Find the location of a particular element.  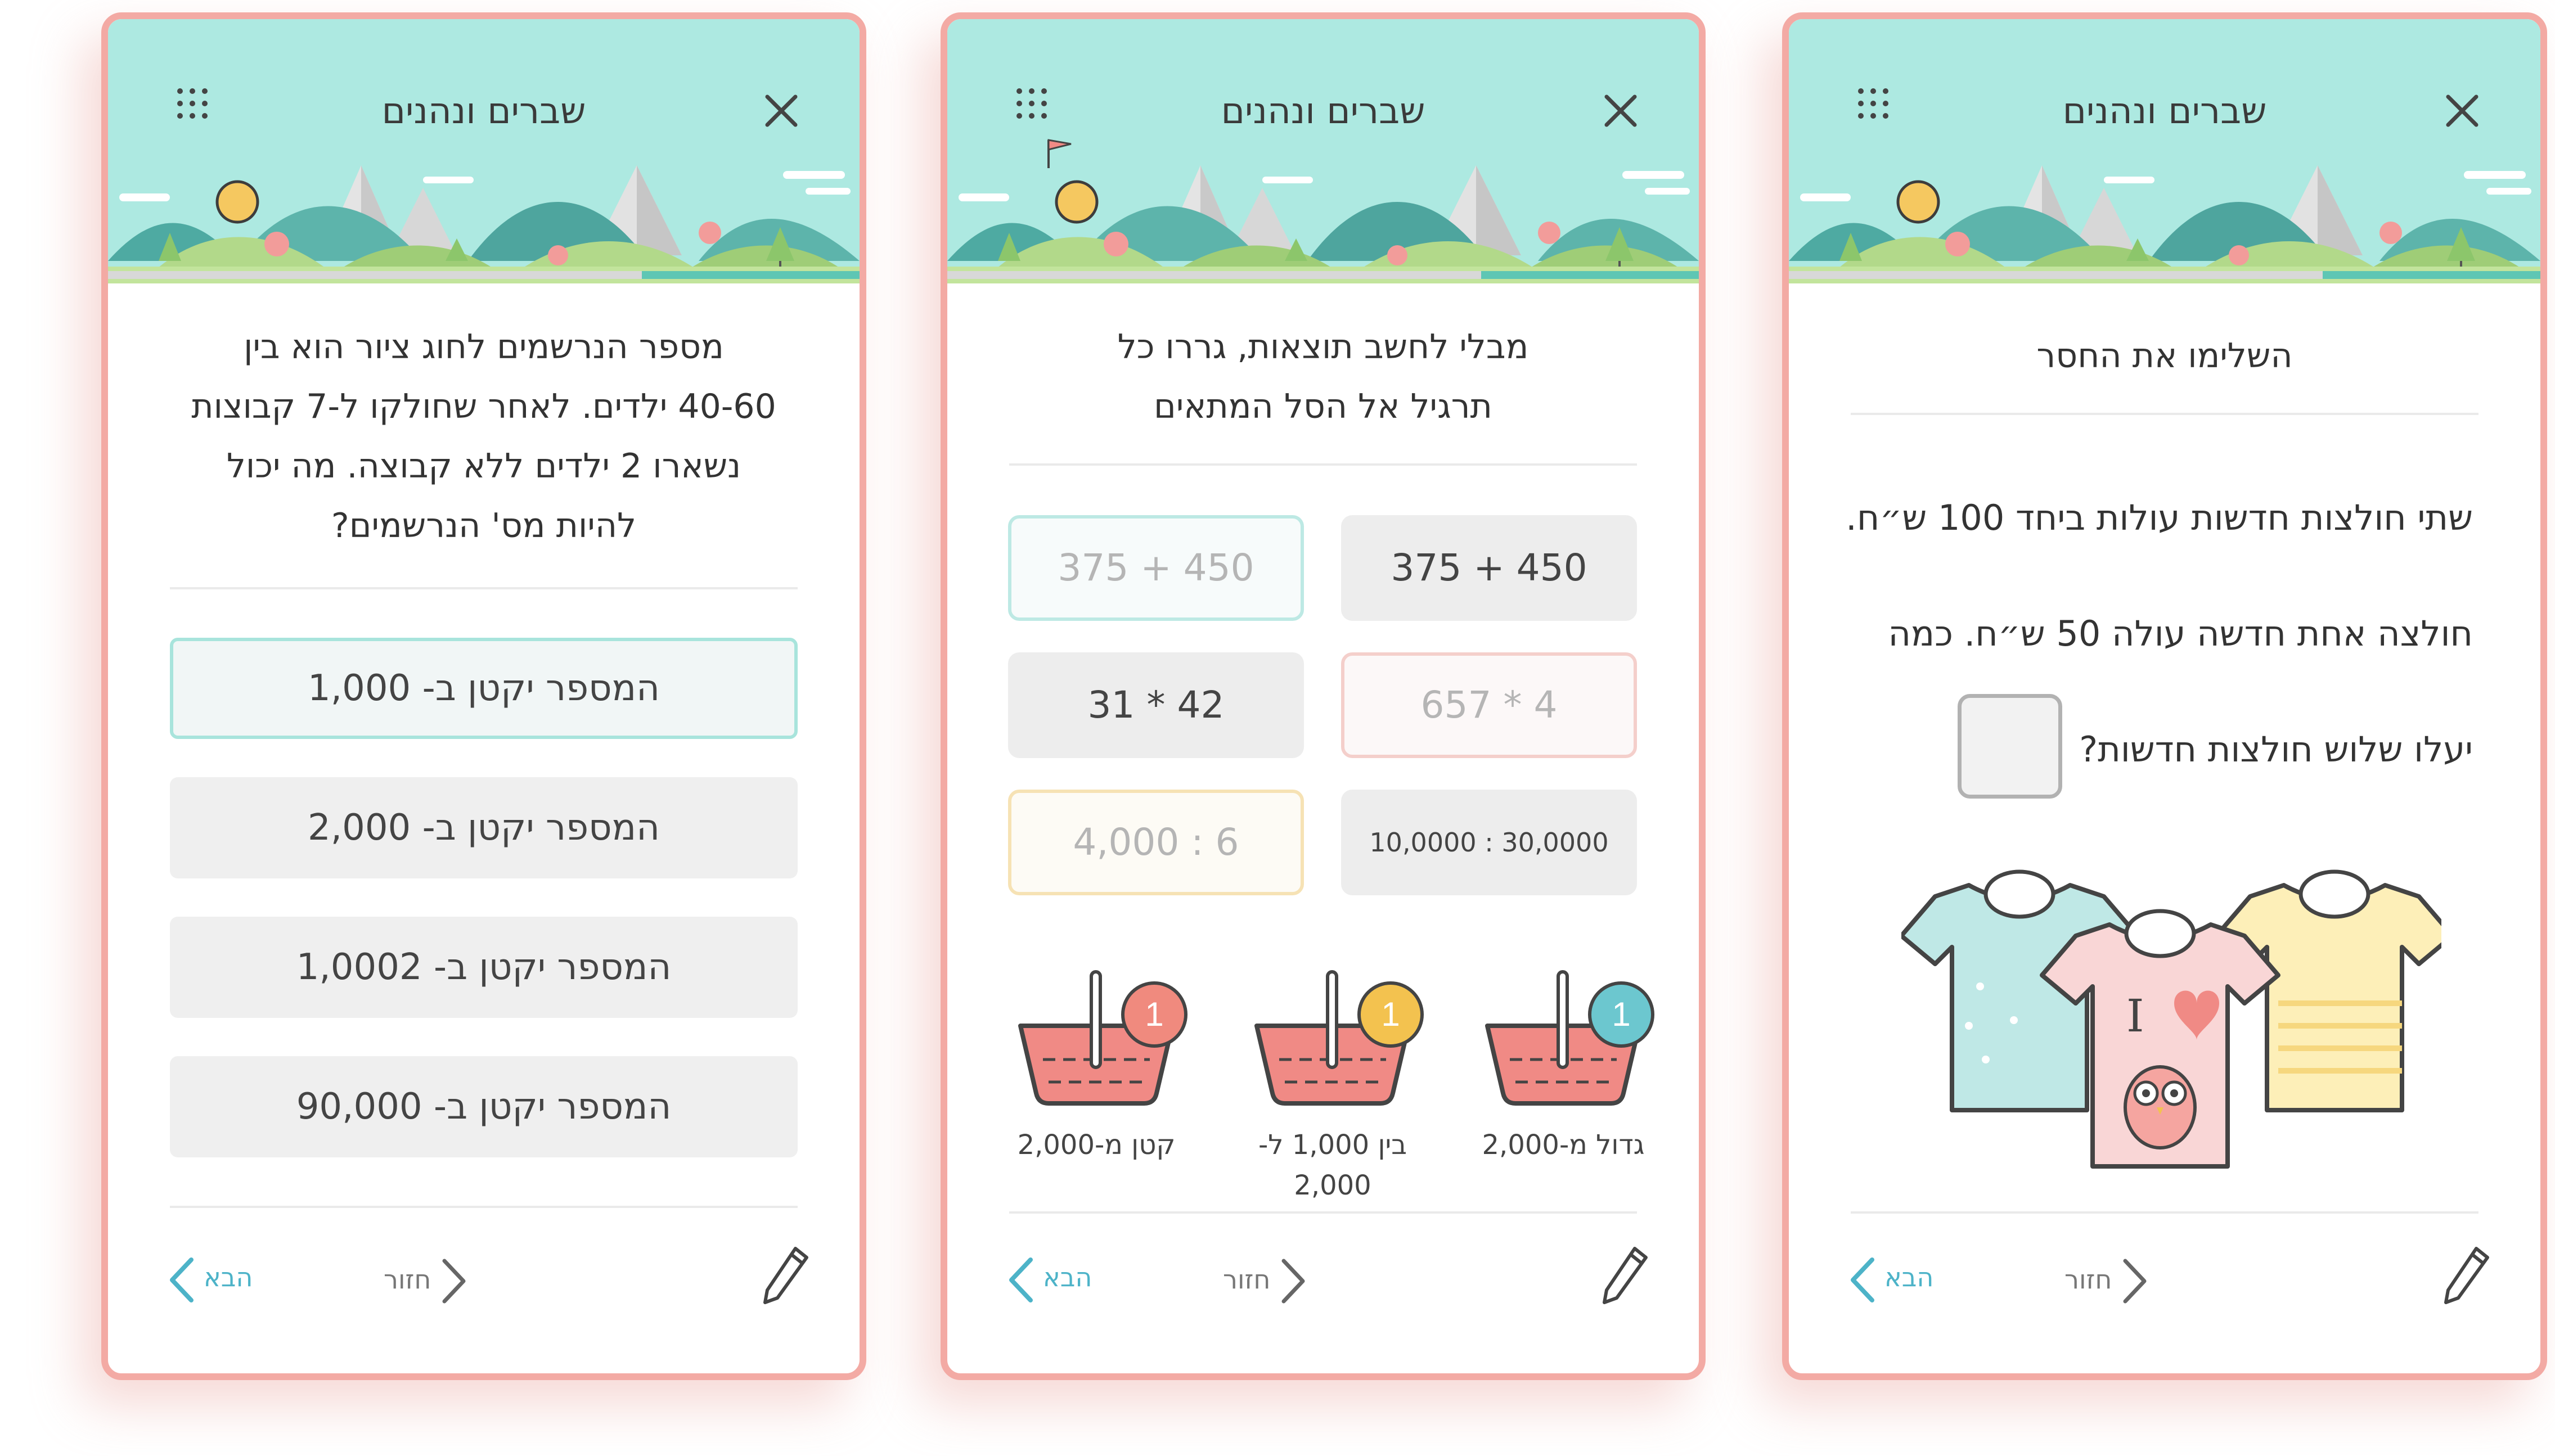

shirts-illustration: I is located at coordinates (2171, 1019).